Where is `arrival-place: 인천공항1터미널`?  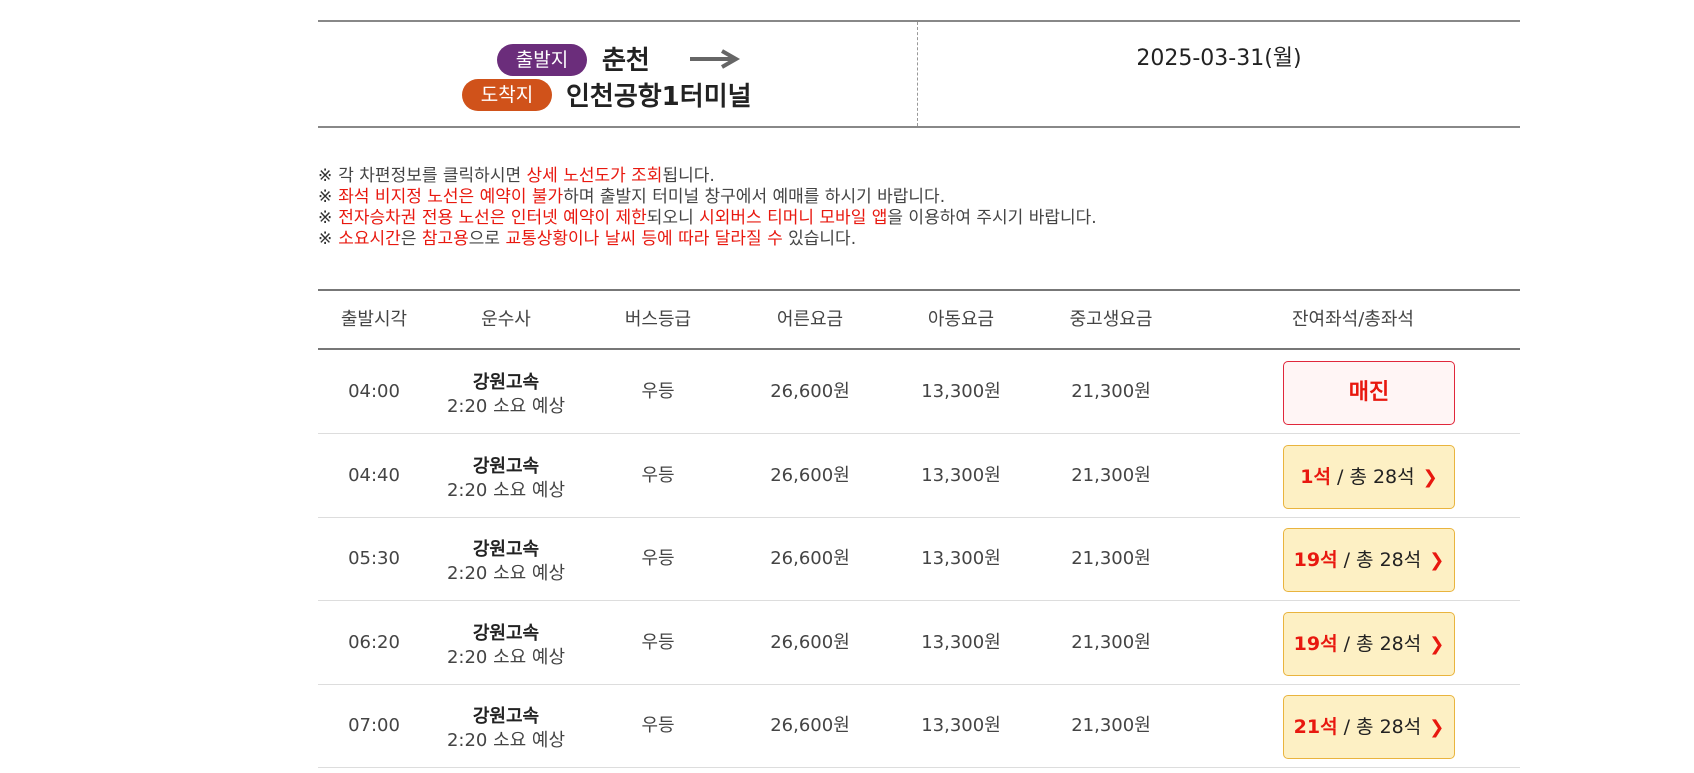
arrival-place: 인천공항1터미널 is located at coordinates (659, 97).